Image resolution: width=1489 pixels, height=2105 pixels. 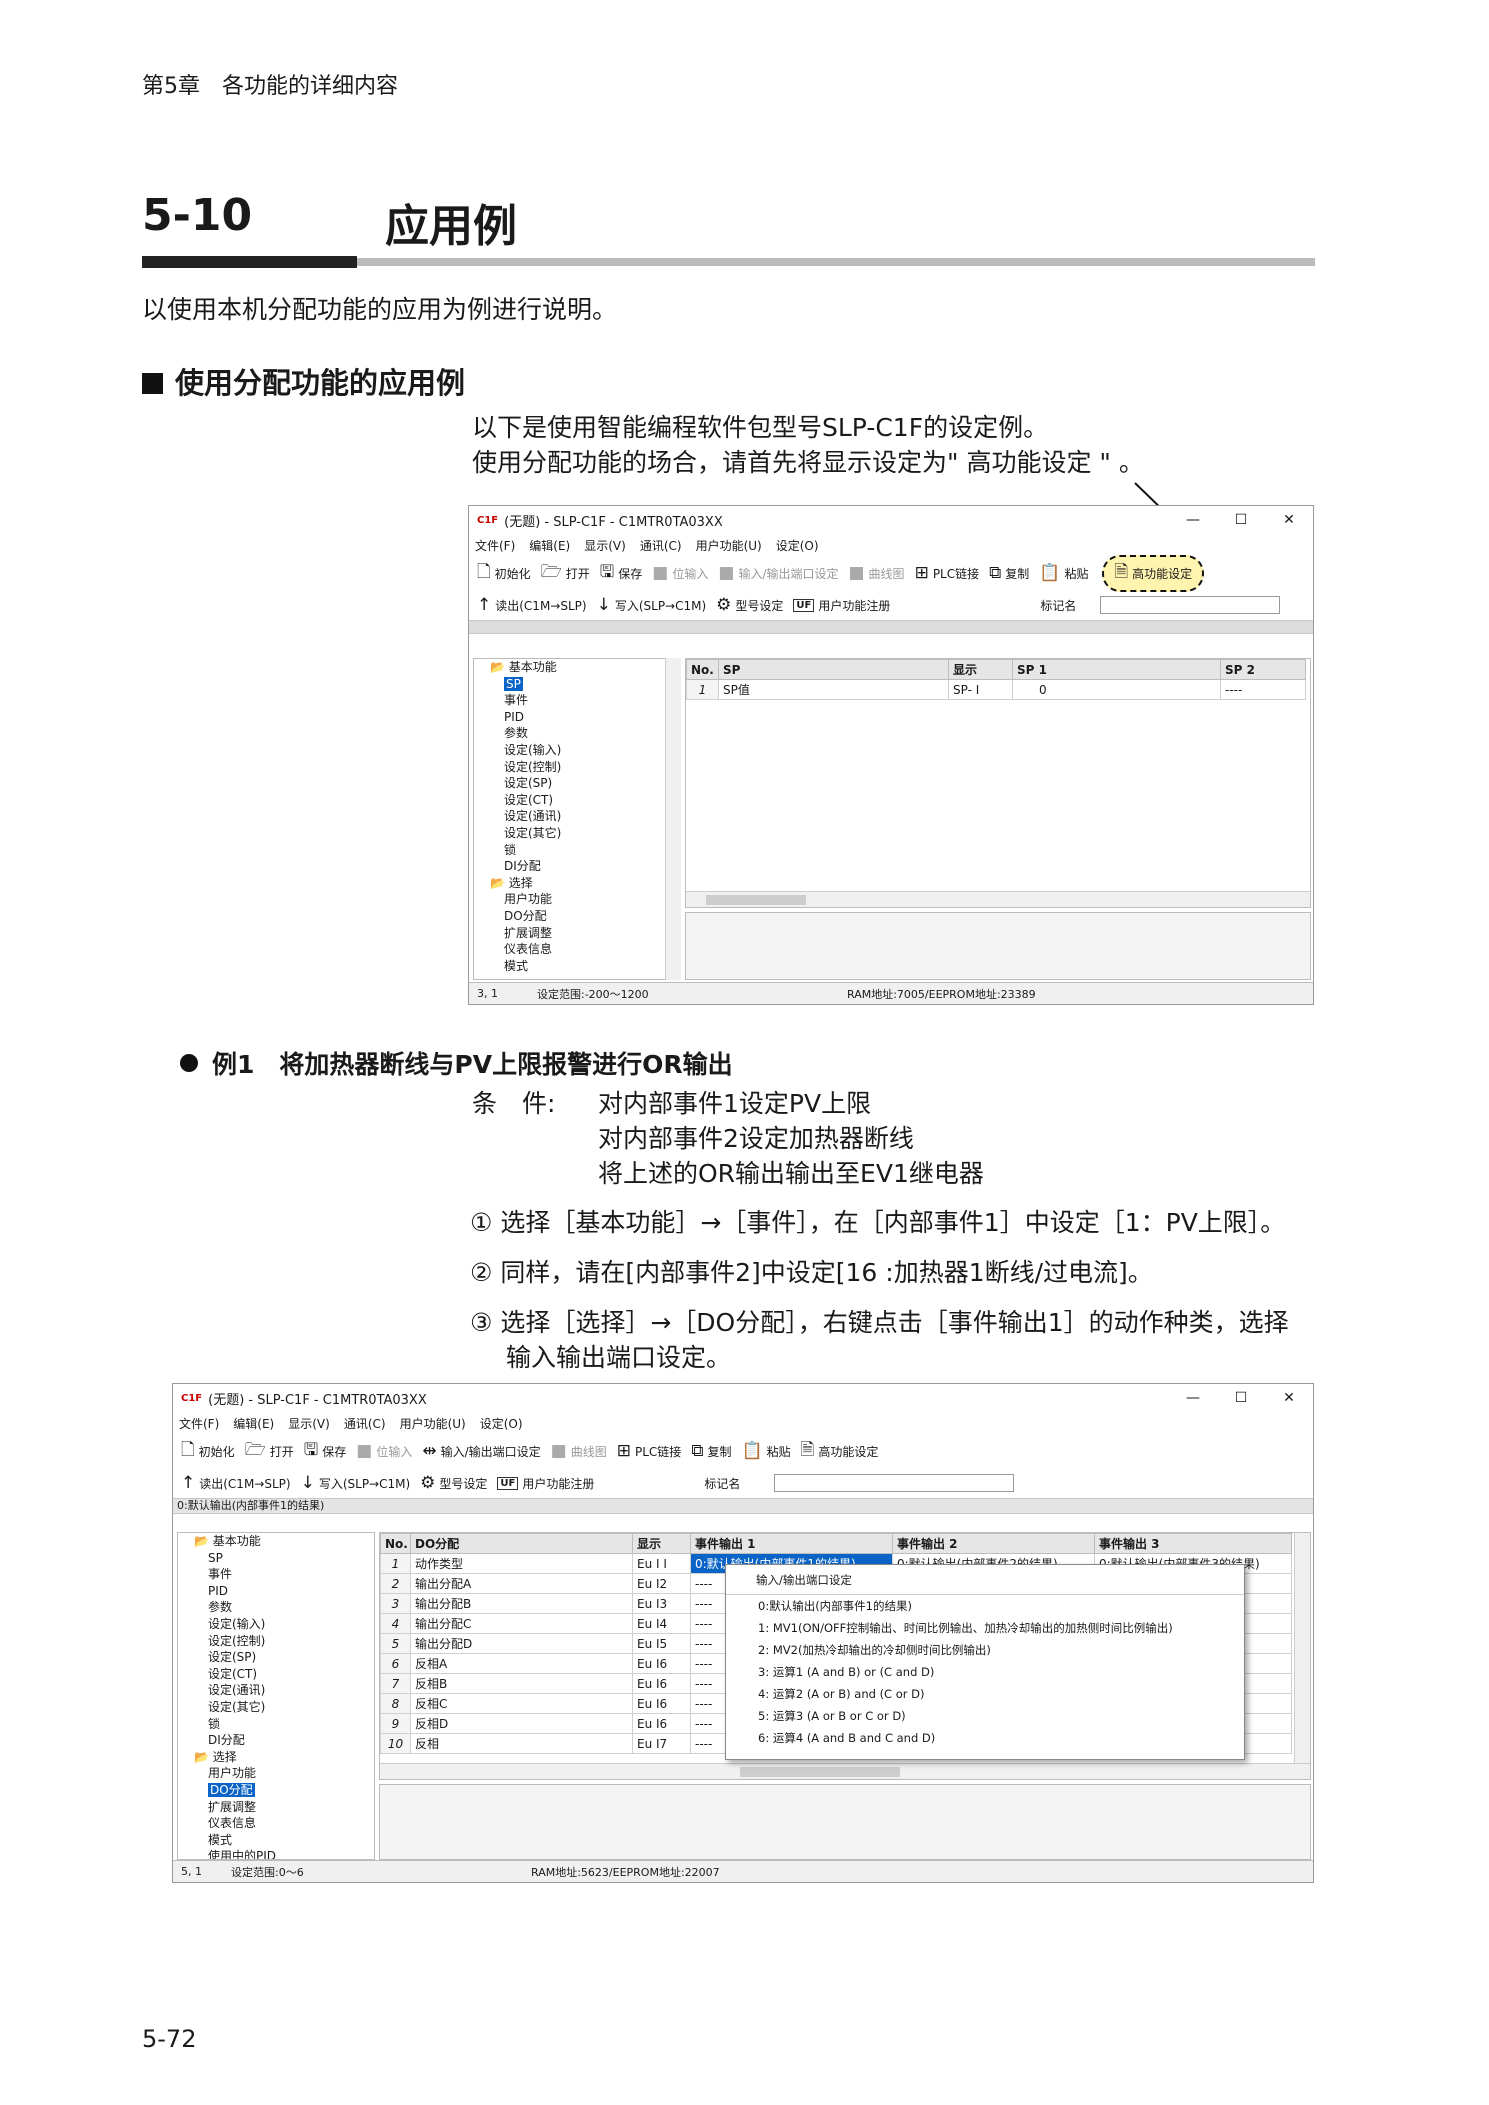 I want to click on menu-item-option-3: 3: 运算1 (A and B) or (C and D), so click(x=985, y=1672).